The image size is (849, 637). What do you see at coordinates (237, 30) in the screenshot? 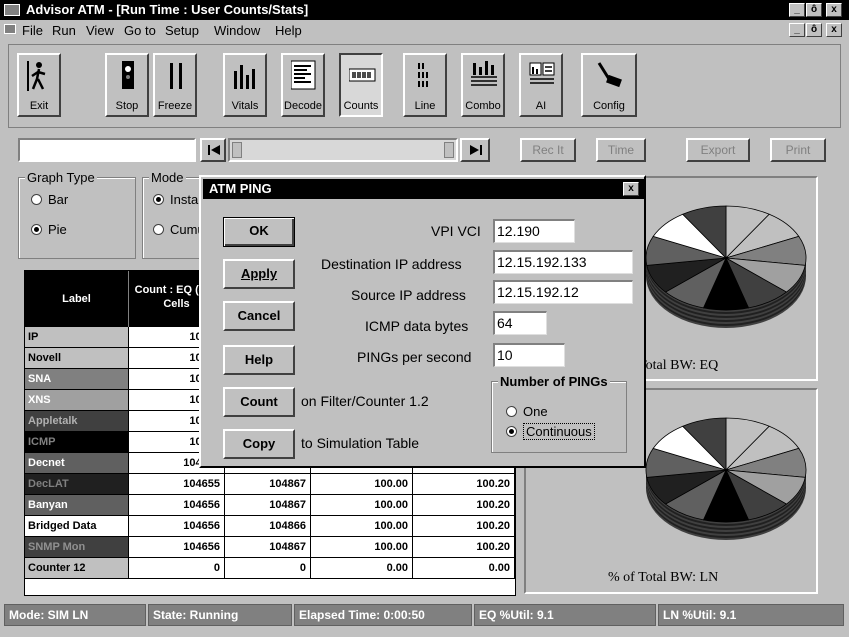
I see `menu-window: Window` at bounding box center [237, 30].